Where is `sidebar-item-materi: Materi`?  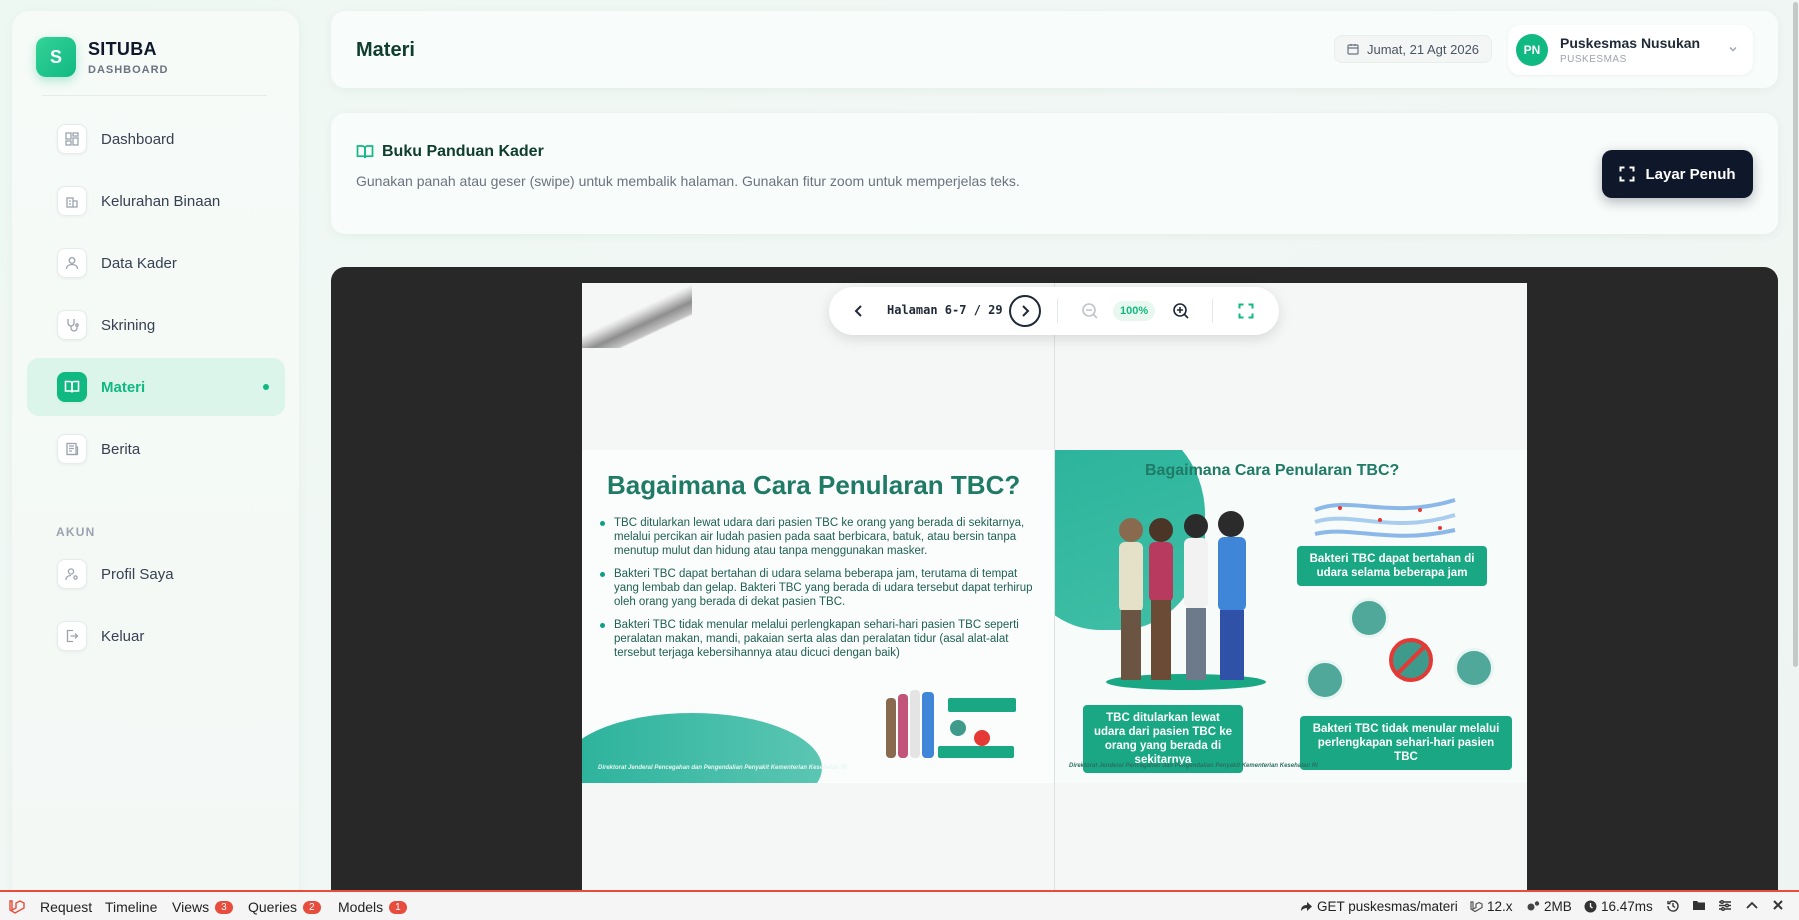
sidebar-item-materi: Materi is located at coordinates (156, 387).